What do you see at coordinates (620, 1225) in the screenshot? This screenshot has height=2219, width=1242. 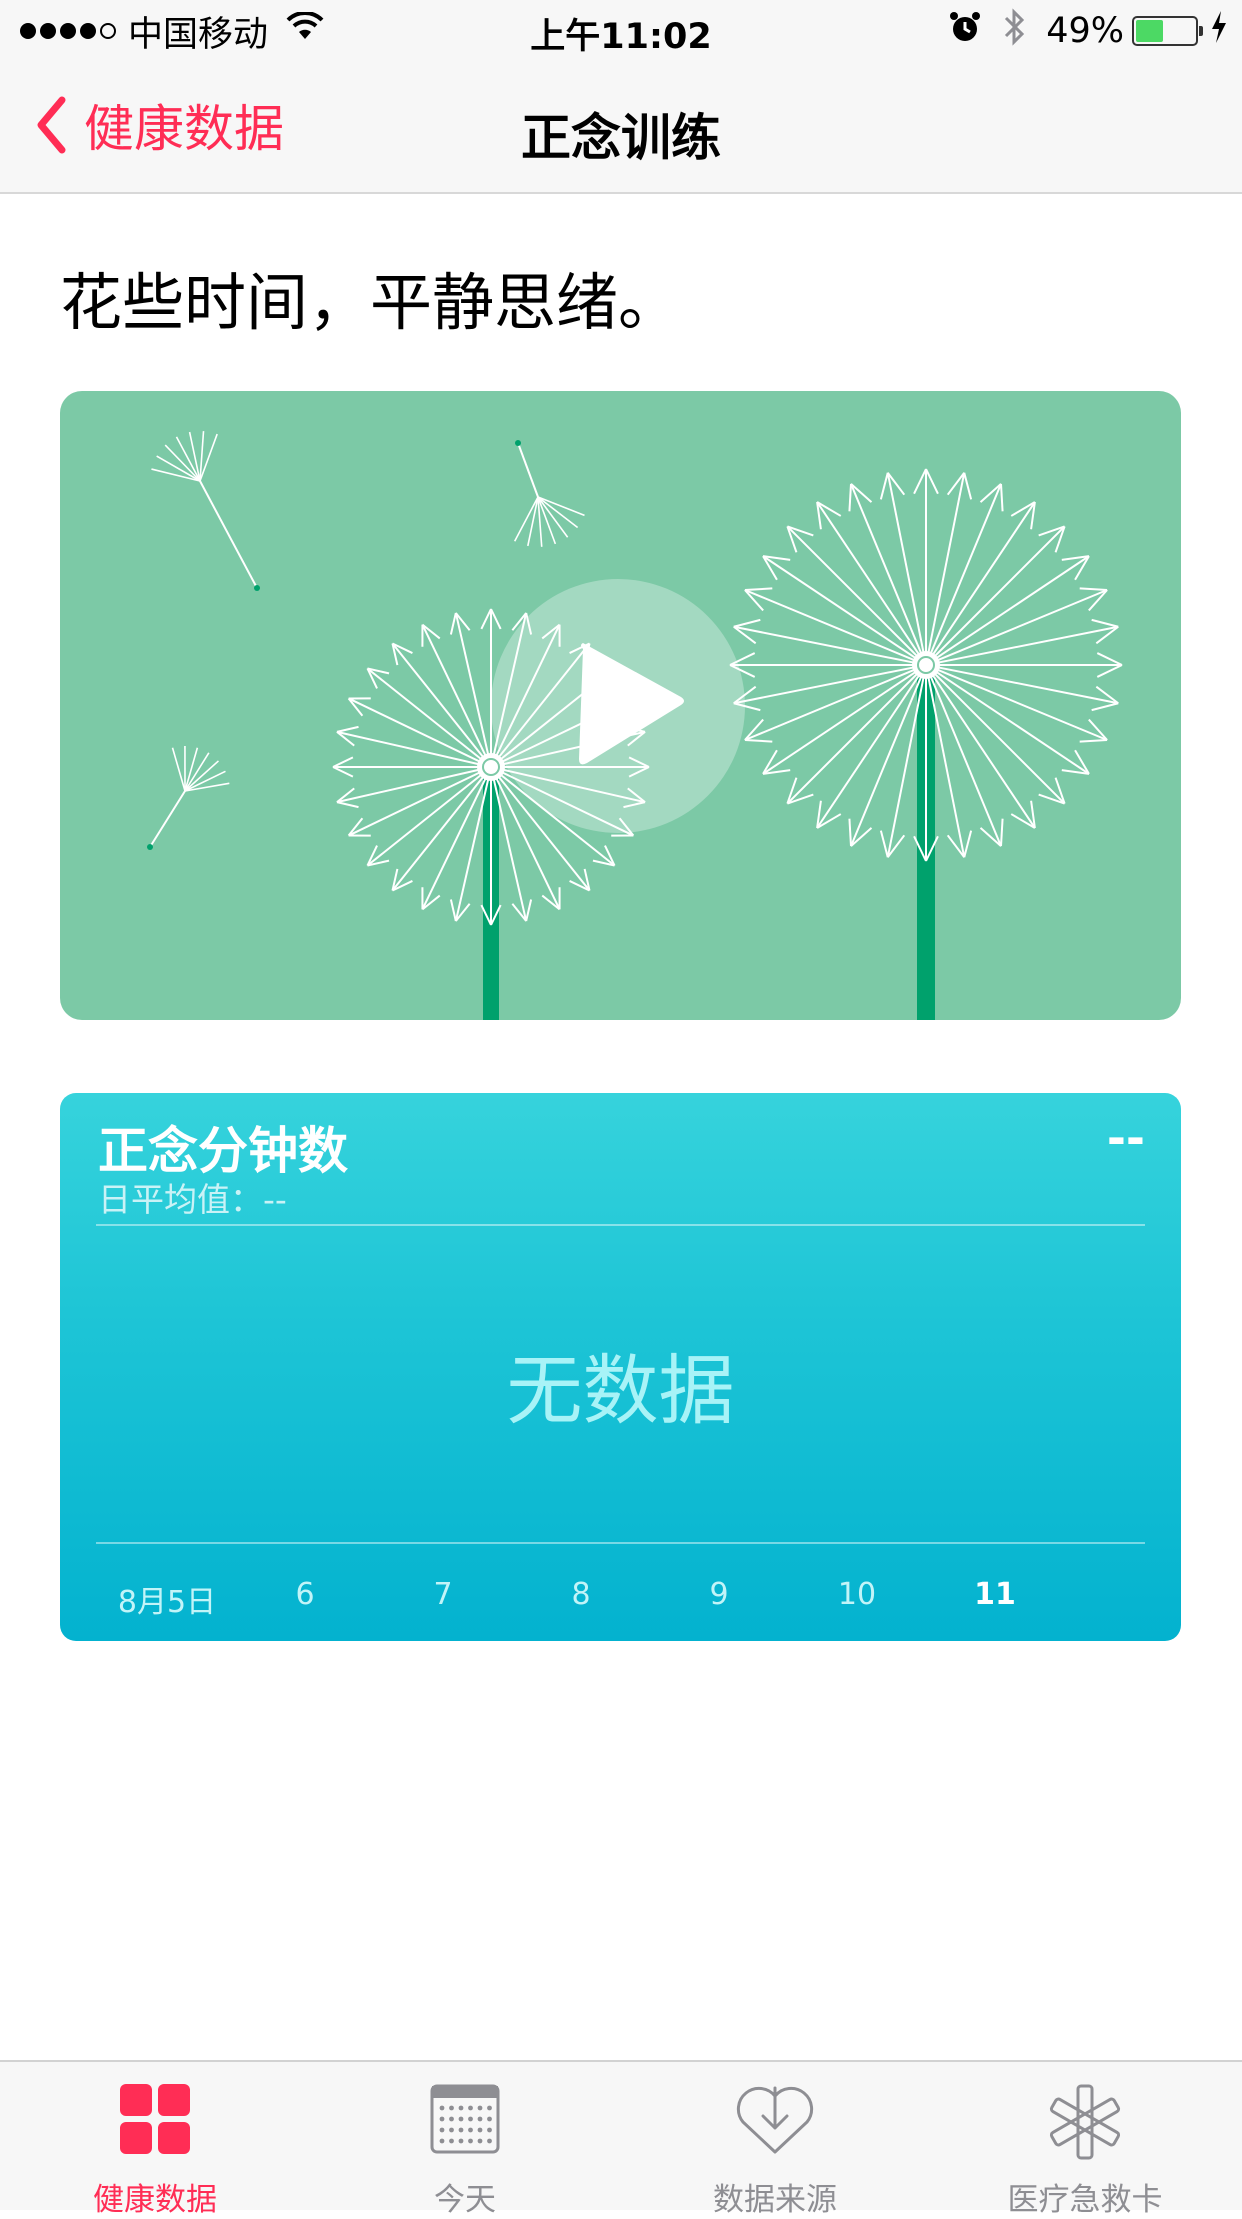 I see `chart-top-line` at bounding box center [620, 1225].